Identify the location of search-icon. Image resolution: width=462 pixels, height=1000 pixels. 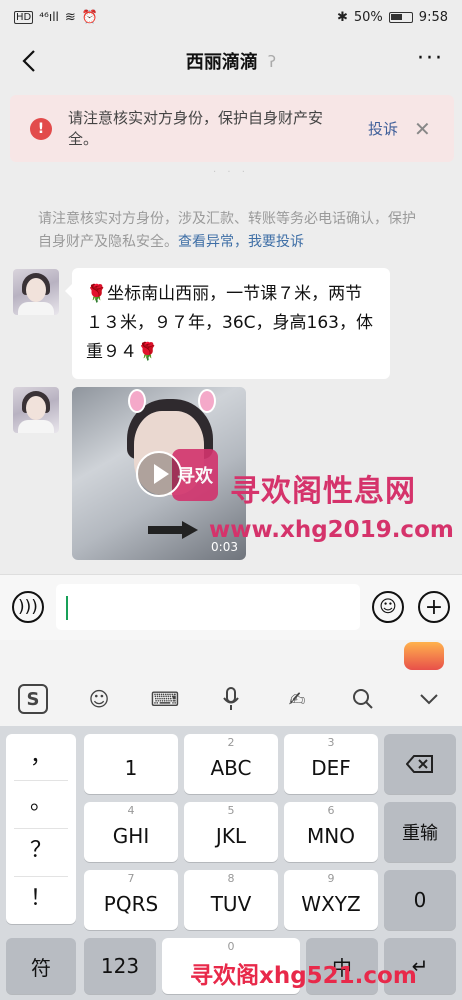
(363, 699).